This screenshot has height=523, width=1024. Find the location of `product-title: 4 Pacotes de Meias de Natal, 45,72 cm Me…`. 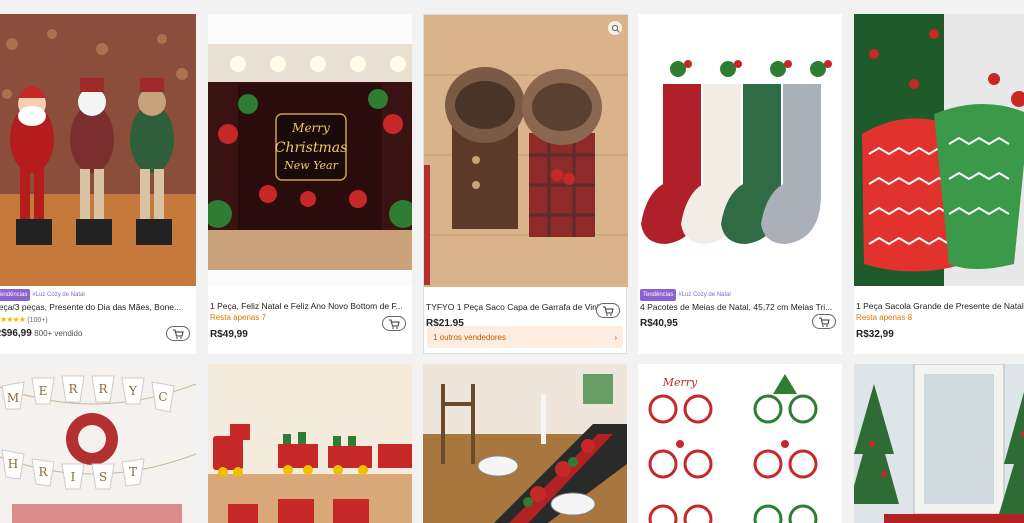

product-title: 4 Pacotes de Meias de Natal, 45,72 cm Me… is located at coordinates (740, 307).